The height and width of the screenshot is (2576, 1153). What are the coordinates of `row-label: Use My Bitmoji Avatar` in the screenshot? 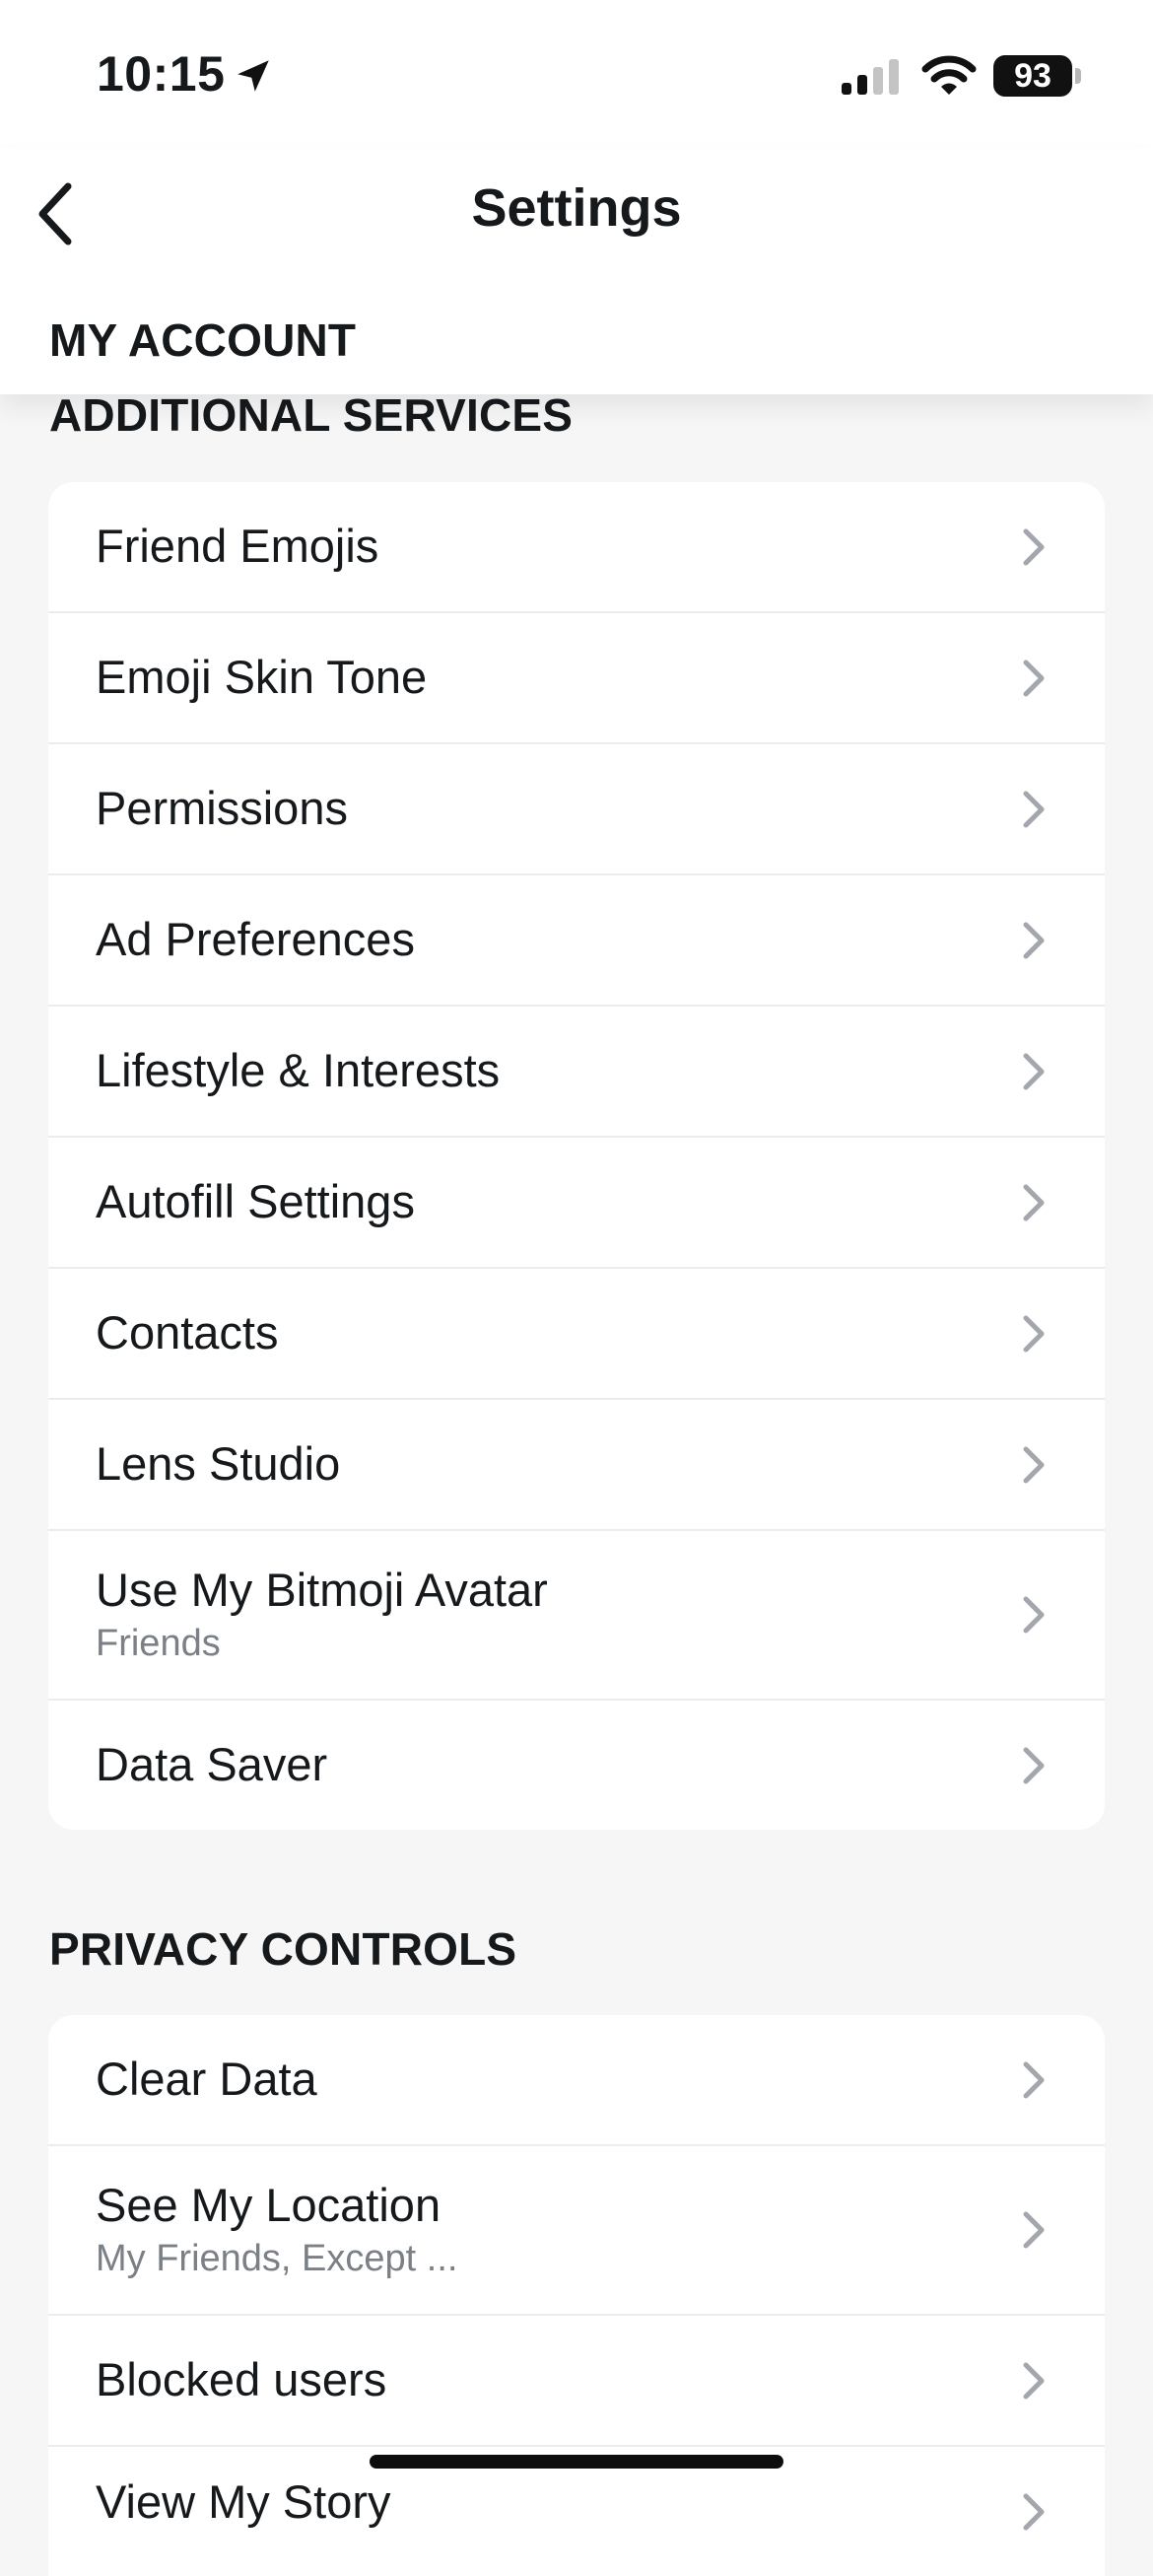 It's located at (322, 1590).